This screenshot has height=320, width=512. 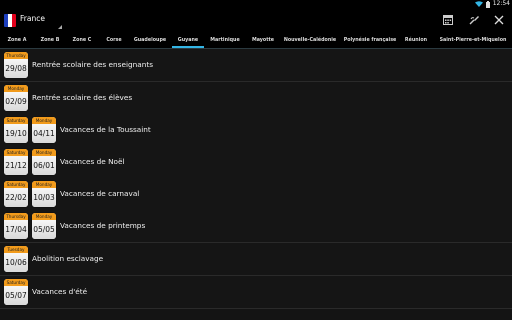 What do you see at coordinates (256, 4) in the screenshot?
I see `status-bar: 12:54` at bounding box center [256, 4].